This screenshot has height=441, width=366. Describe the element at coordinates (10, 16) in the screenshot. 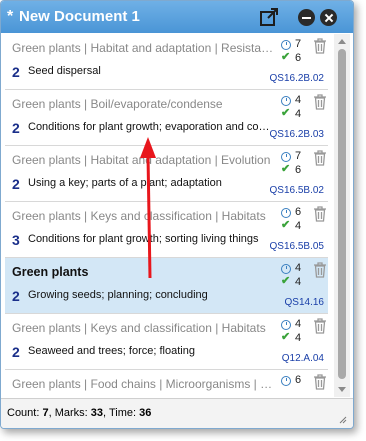

I see `unsaved-indicator: *` at that location.